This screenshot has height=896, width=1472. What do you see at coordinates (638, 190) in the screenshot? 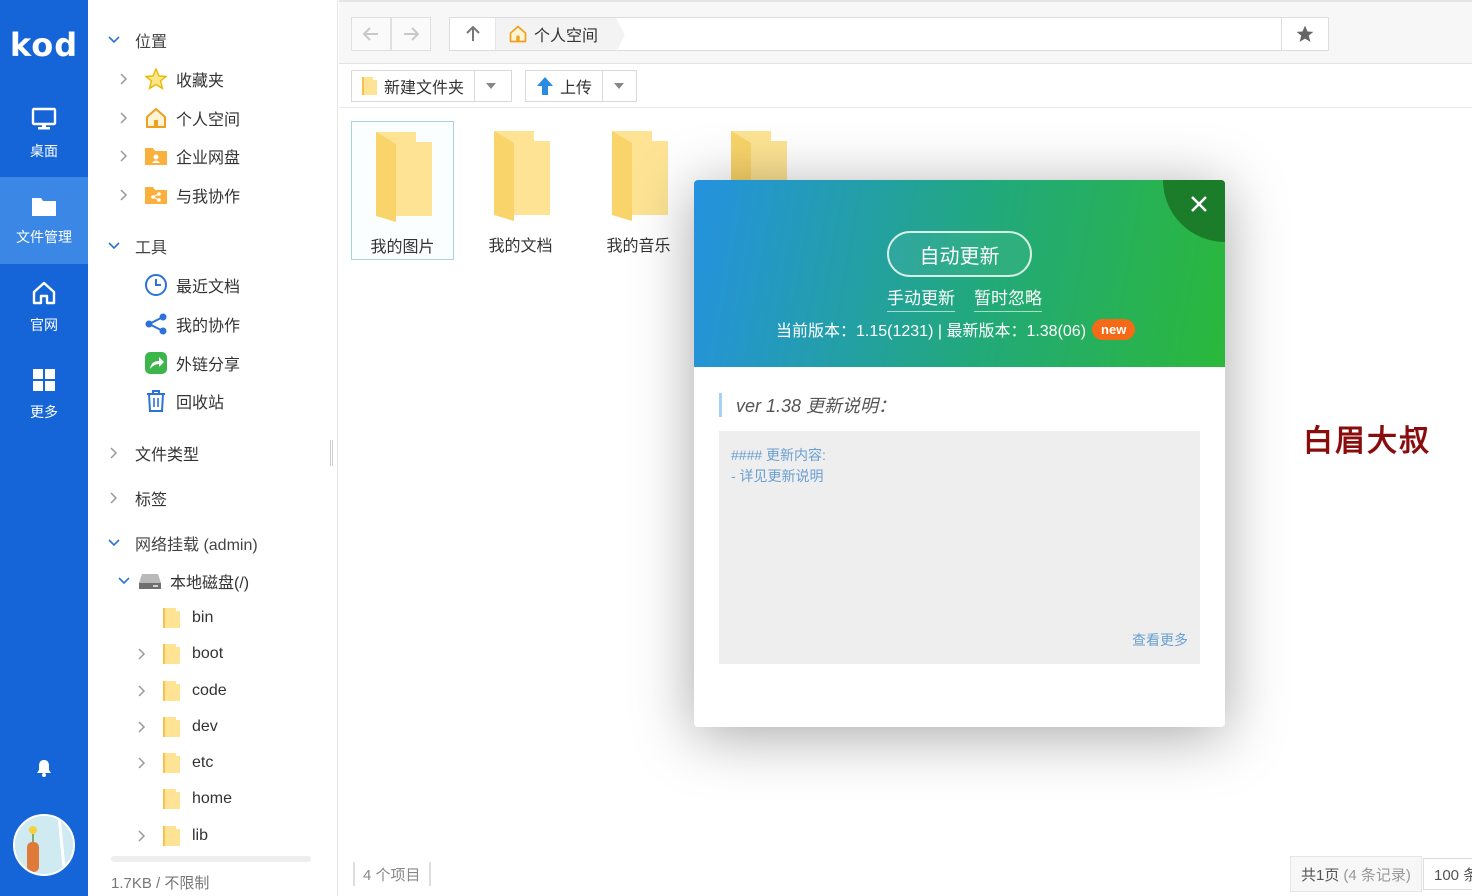
I see `file-item: 我的音乐` at bounding box center [638, 190].